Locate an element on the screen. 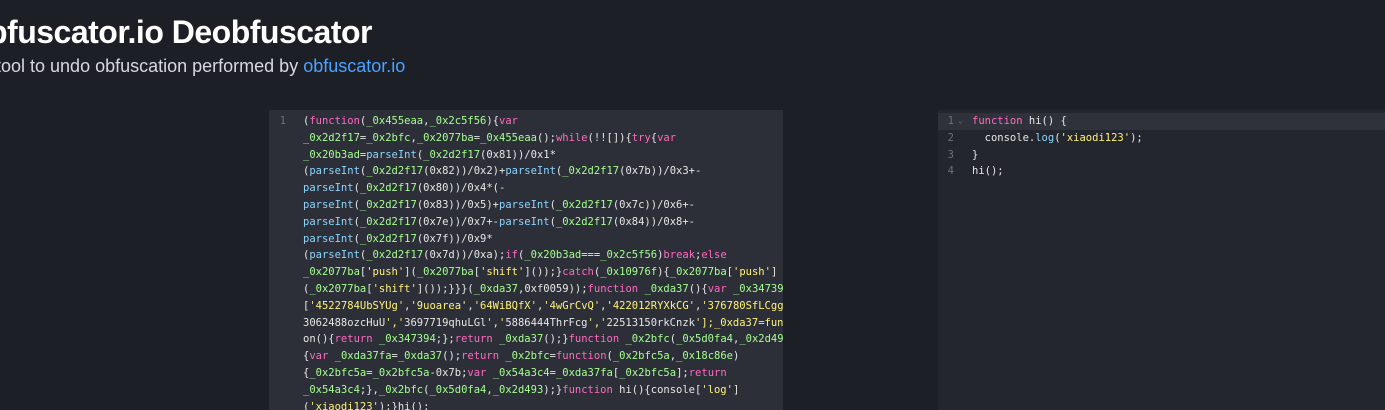  code-text: parseInt(_0x2d2f17(0x80))/0x4*(- is located at coordinates (404, 188).